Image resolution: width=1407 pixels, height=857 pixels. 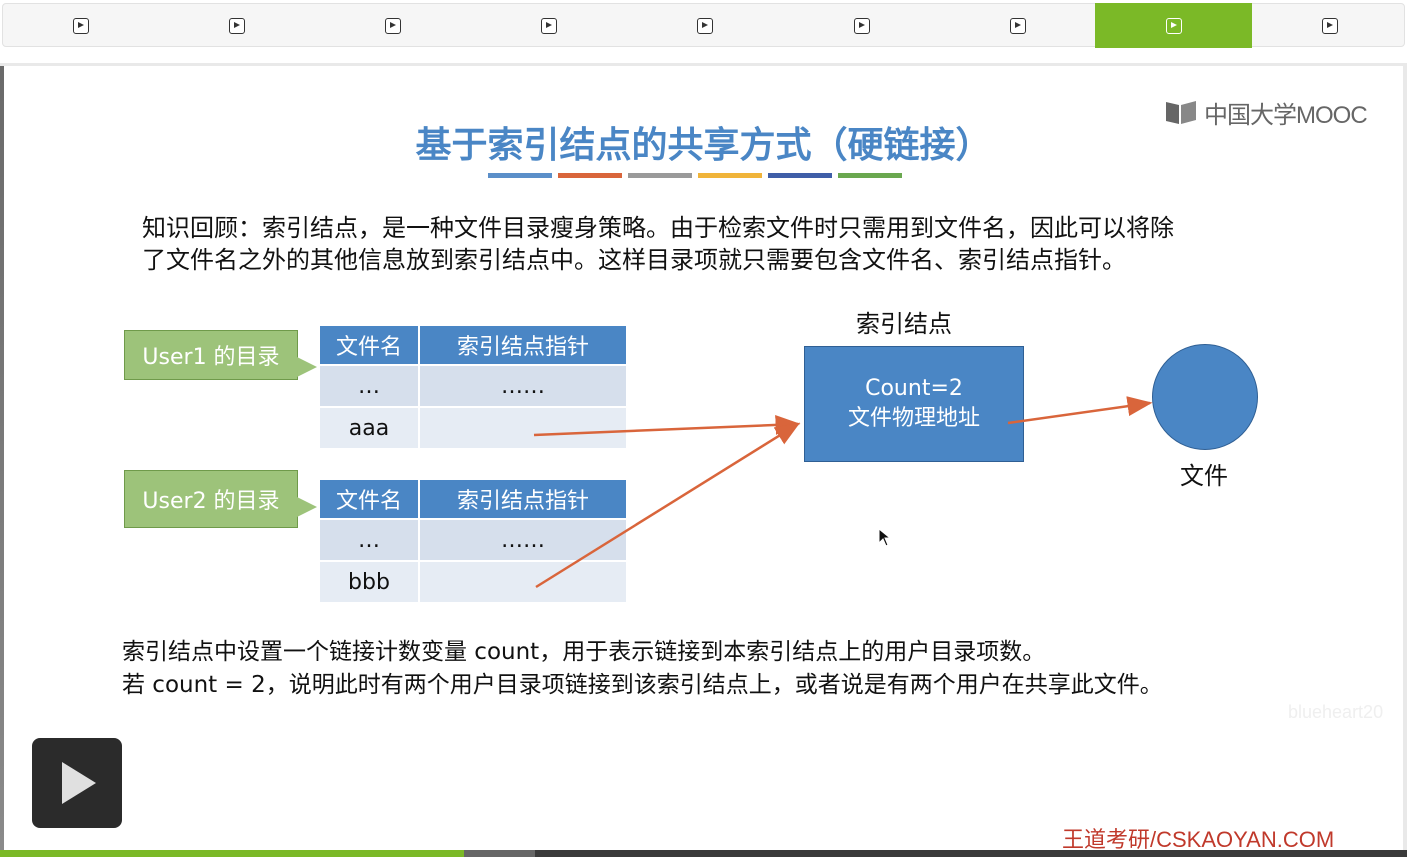 What do you see at coordinates (667, 425) in the screenshot?
I see `arrow-aaa-to-inode` at bounding box center [667, 425].